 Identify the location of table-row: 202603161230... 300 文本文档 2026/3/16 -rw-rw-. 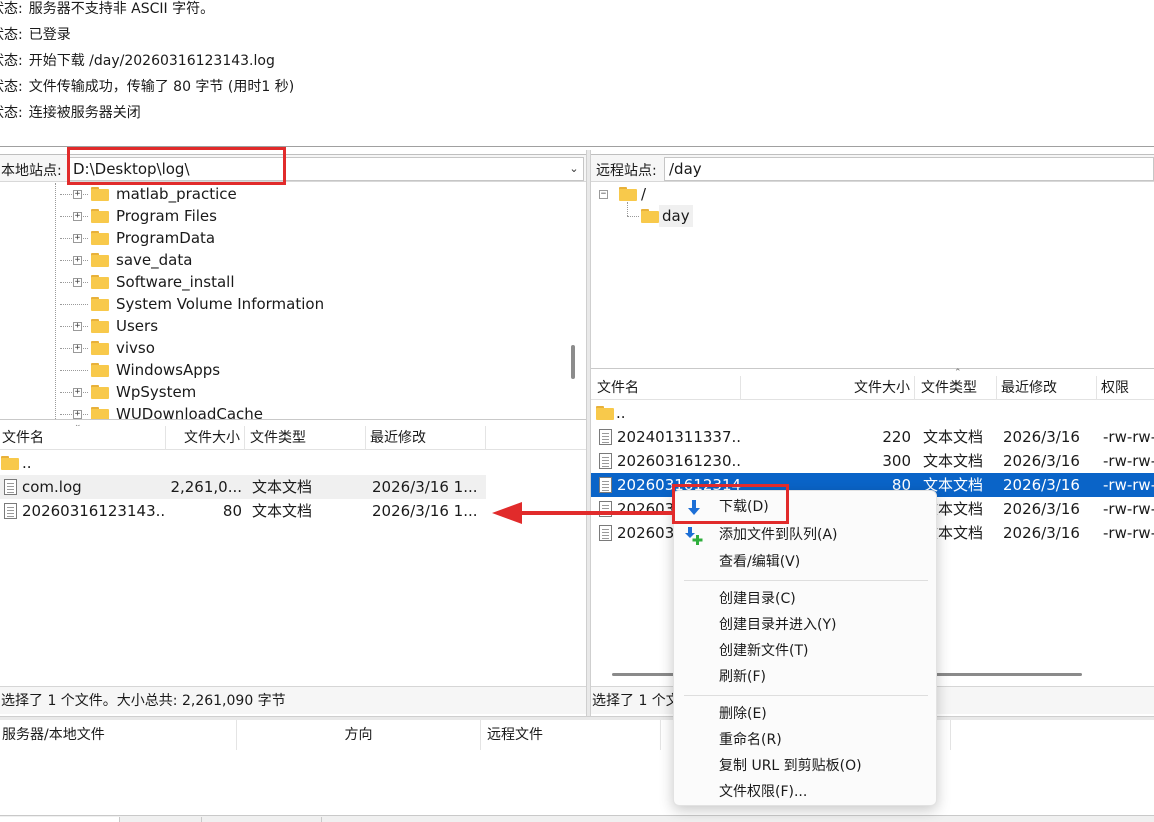
(872, 461).